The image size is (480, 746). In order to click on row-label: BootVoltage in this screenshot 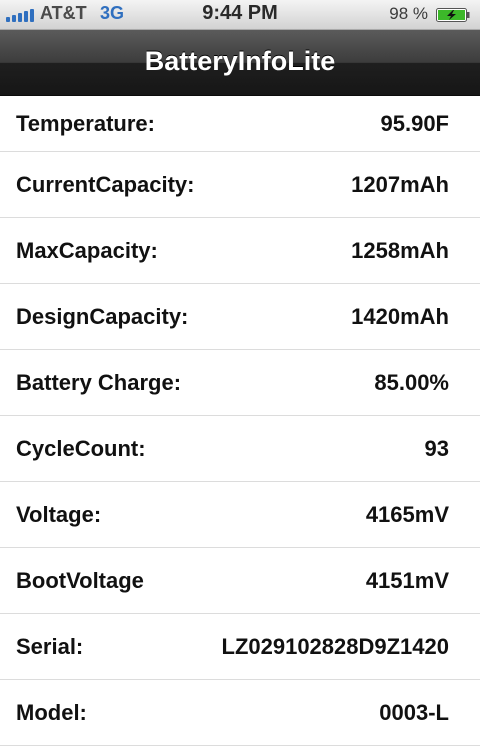, I will do `click(80, 580)`.